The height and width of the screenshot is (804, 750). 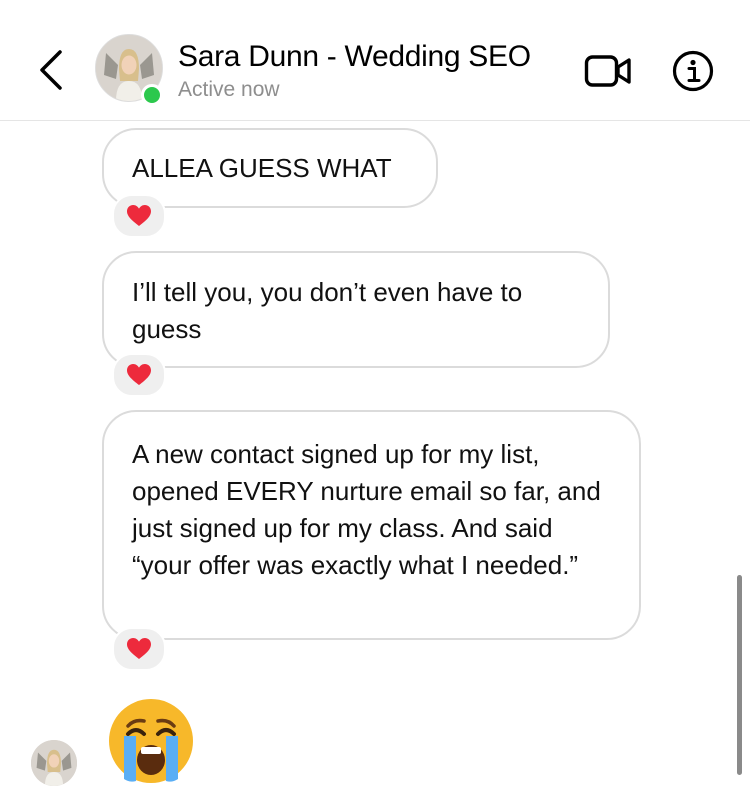 I want to click on info-icon, so click(x=693, y=71).